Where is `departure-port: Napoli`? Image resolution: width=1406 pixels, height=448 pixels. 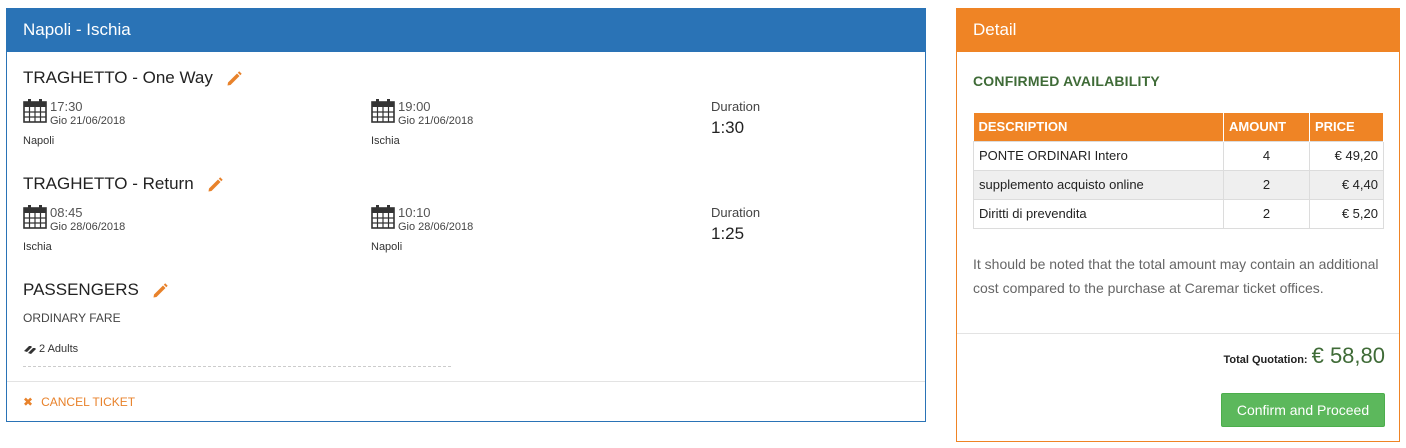 departure-port: Napoli is located at coordinates (39, 141).